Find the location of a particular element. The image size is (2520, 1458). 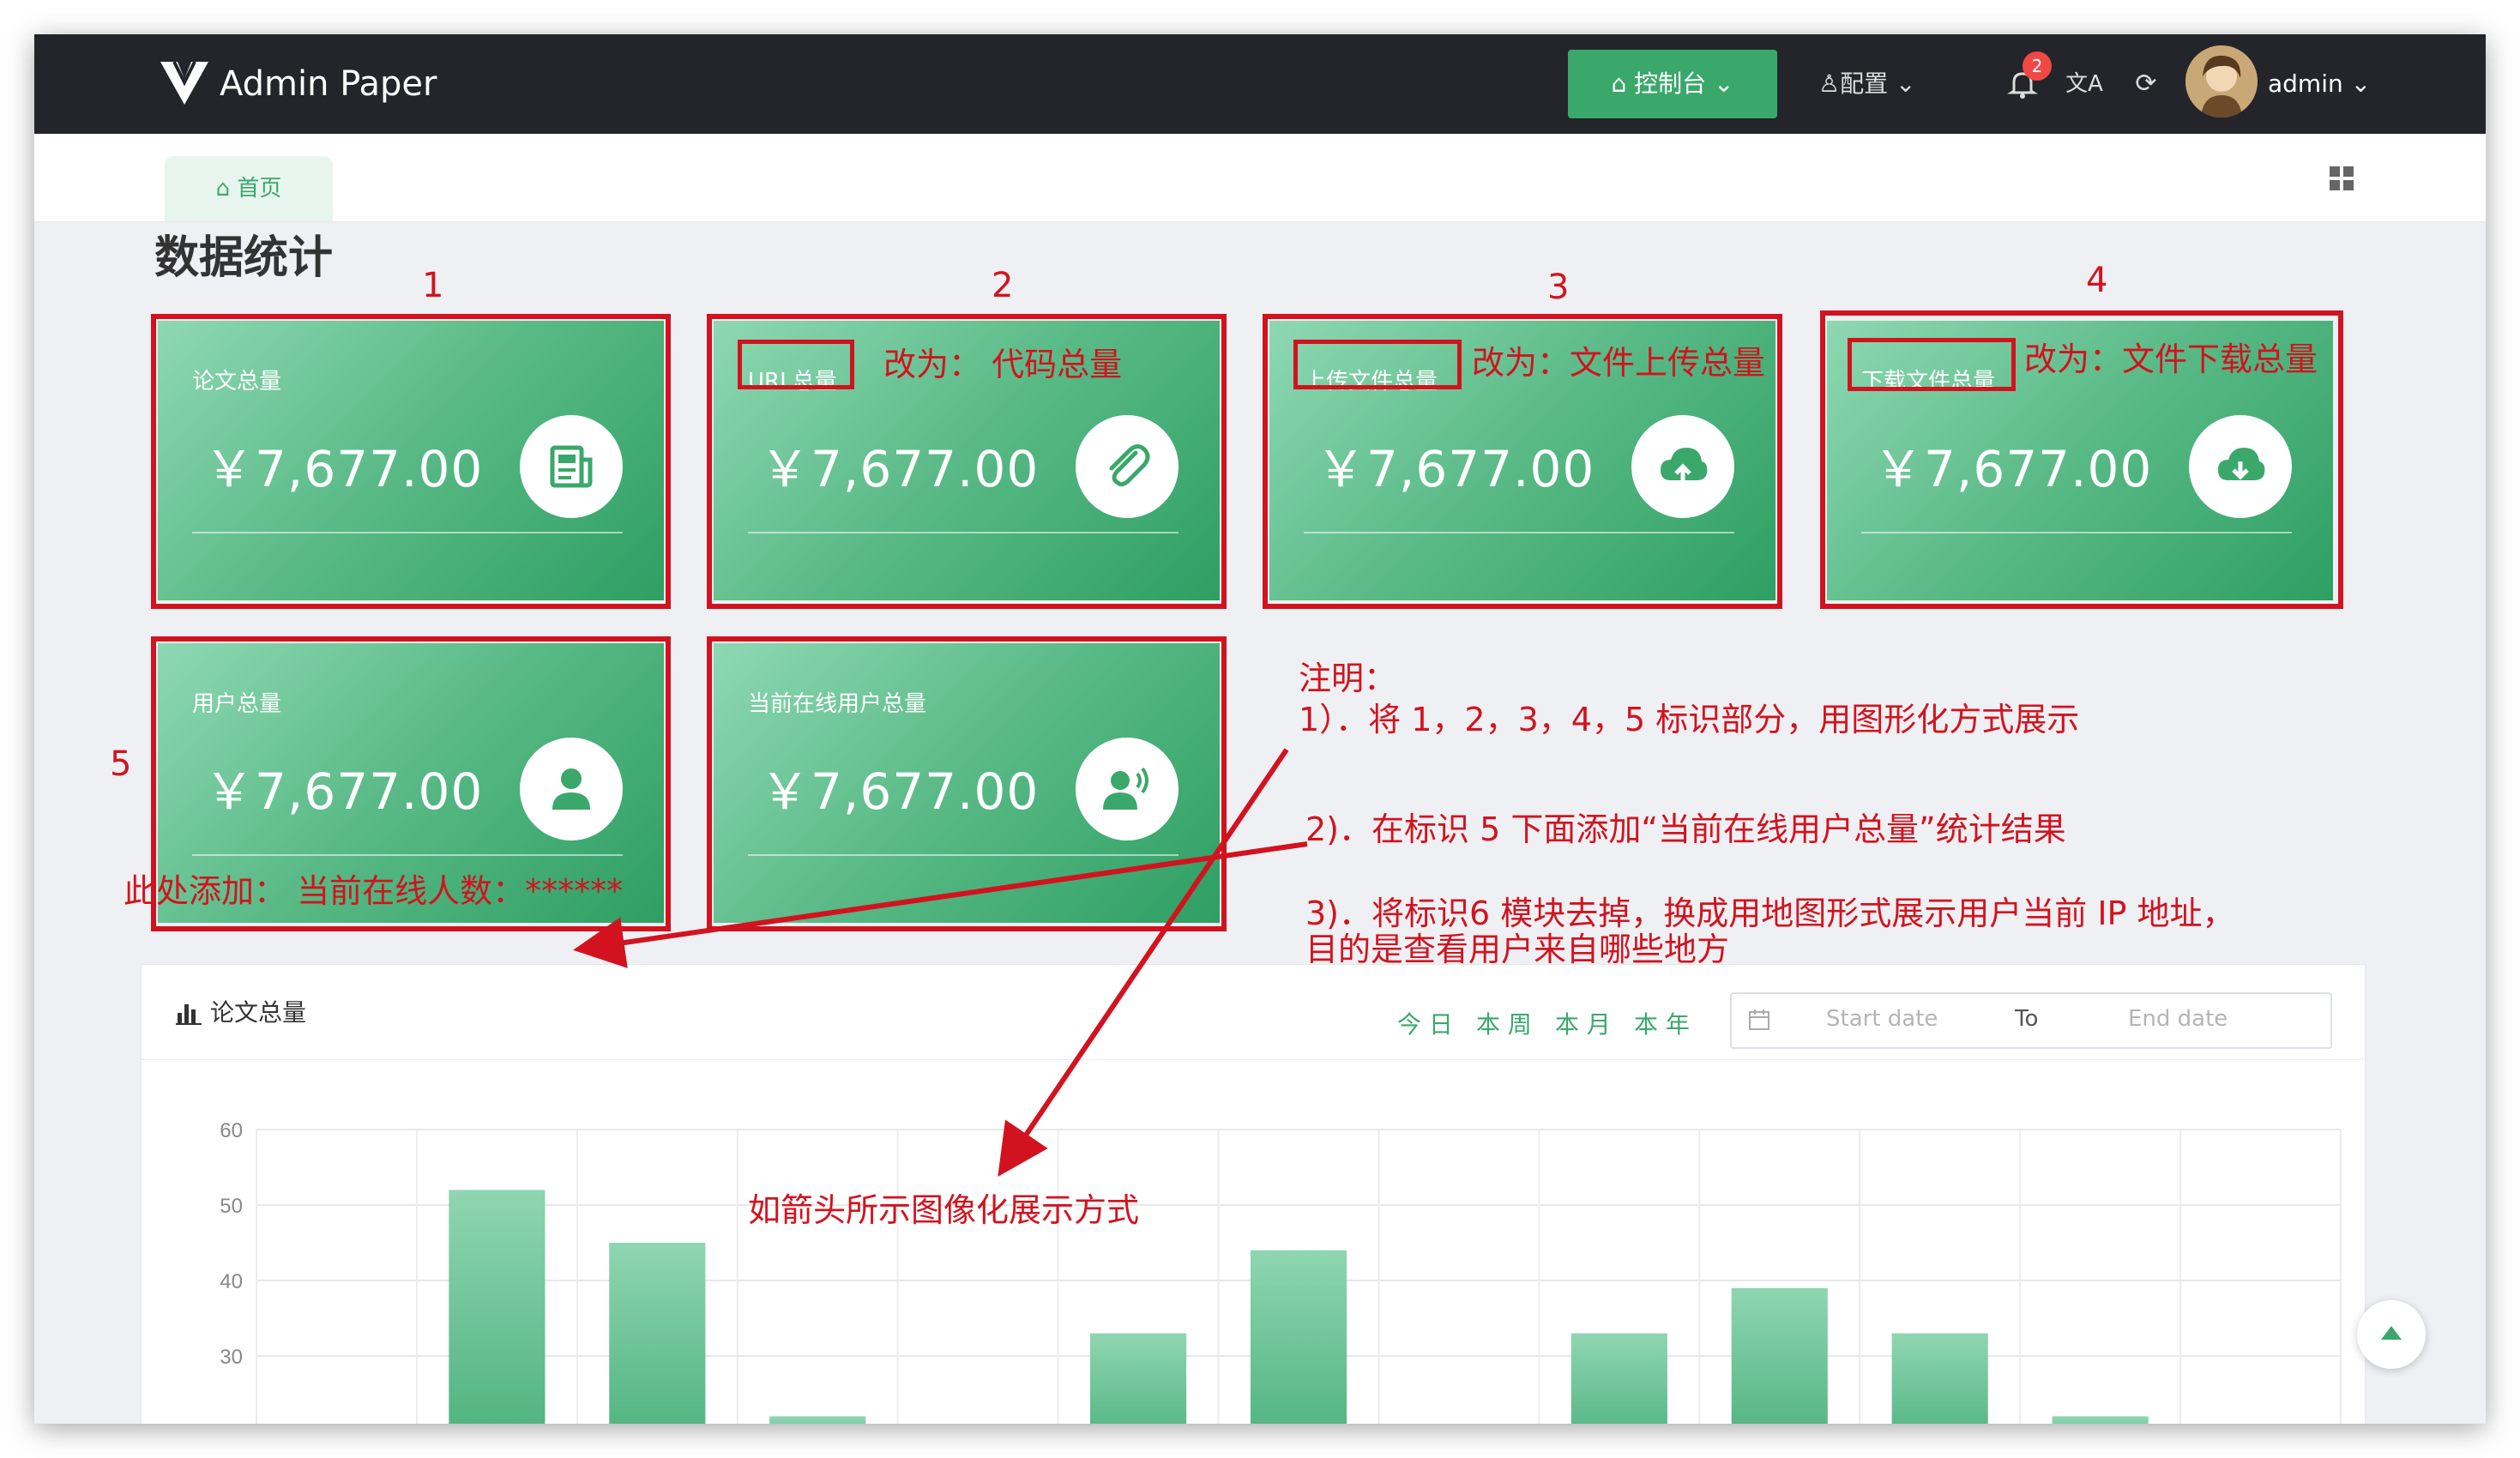

arrow-to-chart is located at coordinates (1143, 963).